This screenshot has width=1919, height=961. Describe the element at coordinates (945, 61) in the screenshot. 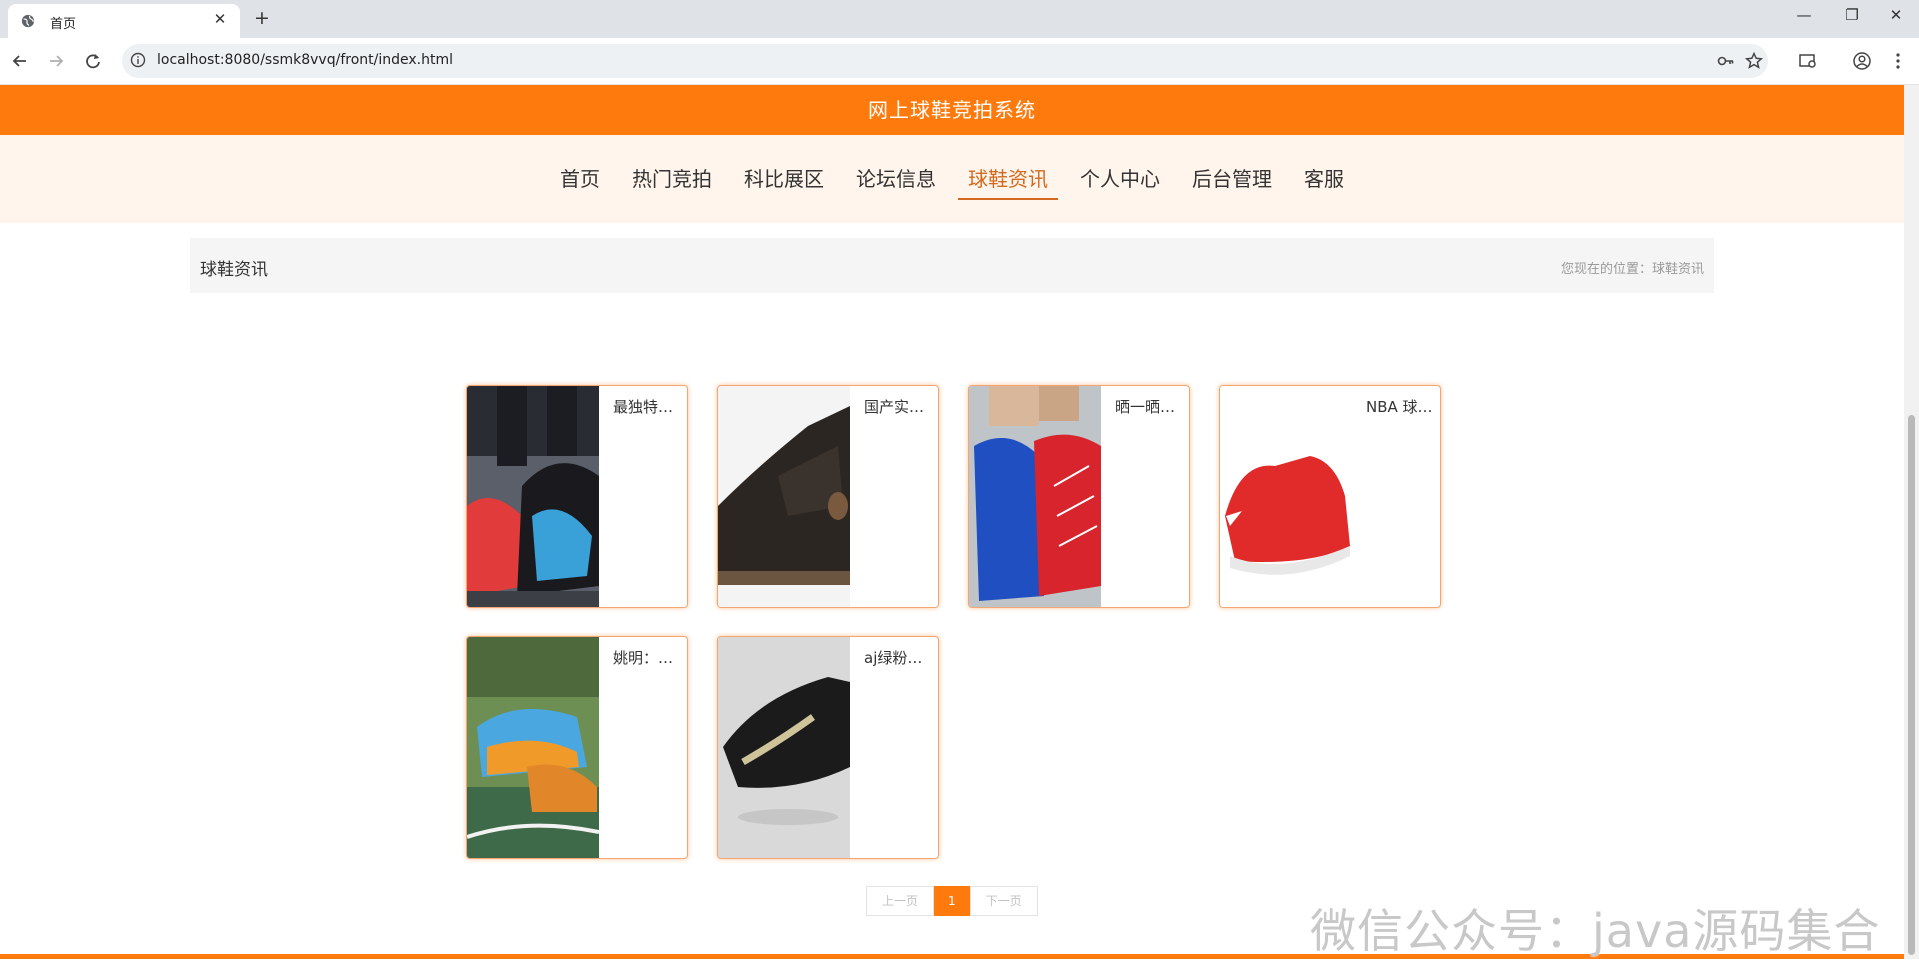

I see `address-bar: localhost:8080/ssmk8vvq/front/index.html` at that location.